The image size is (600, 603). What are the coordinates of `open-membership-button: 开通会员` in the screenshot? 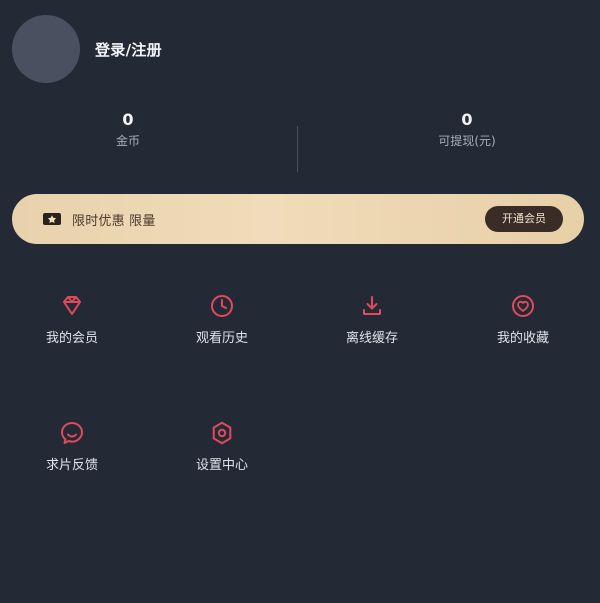 It's located at (524, 219).